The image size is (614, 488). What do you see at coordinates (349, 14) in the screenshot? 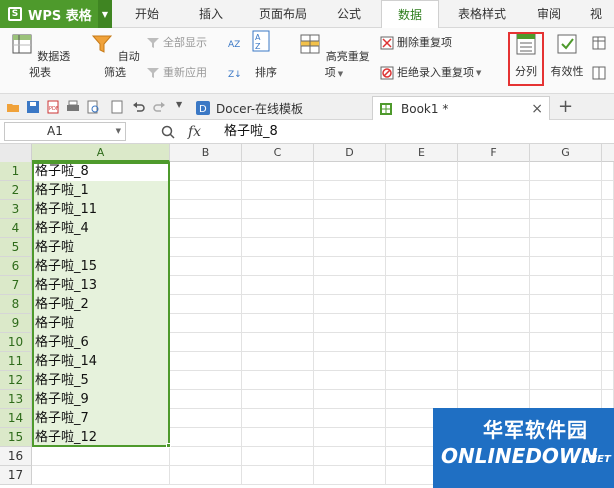
I see `tab-formula: 公式` at bounding box center [349, 14].